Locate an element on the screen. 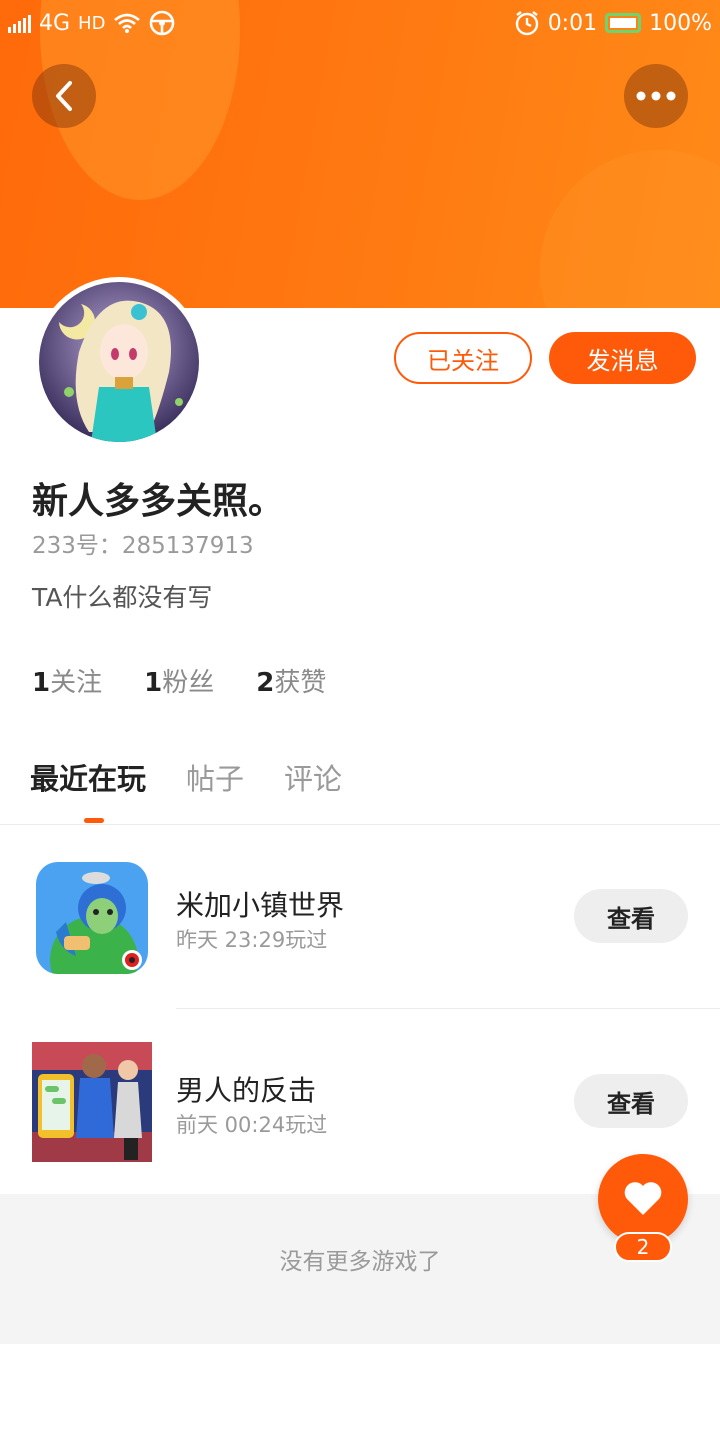 Image resolution: width=720 pixels, height=1440 pixels. signal-icon is located at coordinates (19, 23).